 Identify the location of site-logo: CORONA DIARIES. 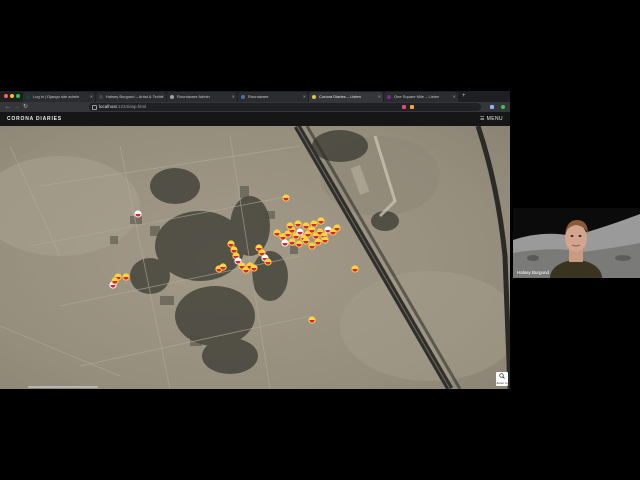
(34, 119).